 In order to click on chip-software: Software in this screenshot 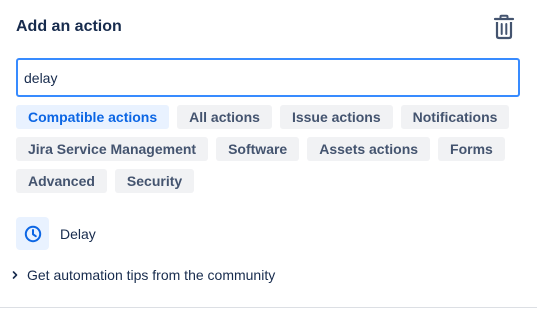, I will do `click(258, 149)`.